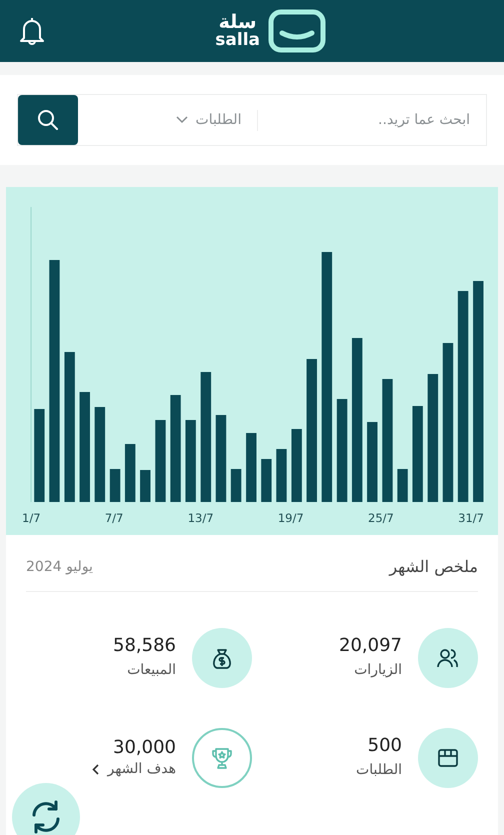 Image resolution: width=504 pixels, height=835 pixels. What do you see at coordinates (372, 120) in the screenshot?
I see `search-field: ابحث عما تريد..` at bounding box center [372, 120].